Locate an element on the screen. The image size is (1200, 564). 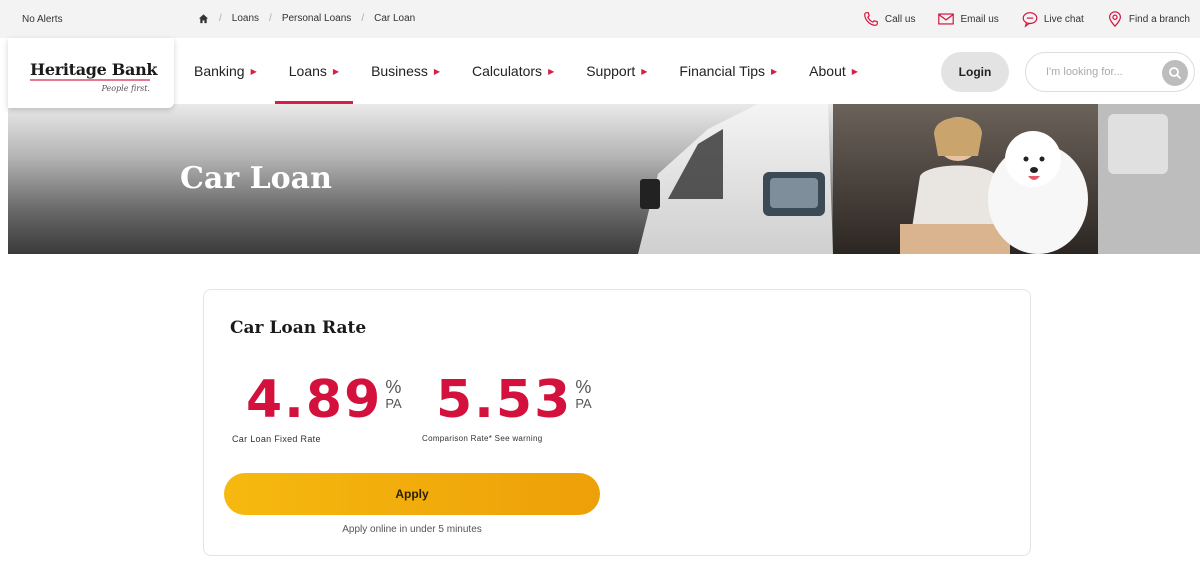
search-box is located at coordinates (1110, 72).